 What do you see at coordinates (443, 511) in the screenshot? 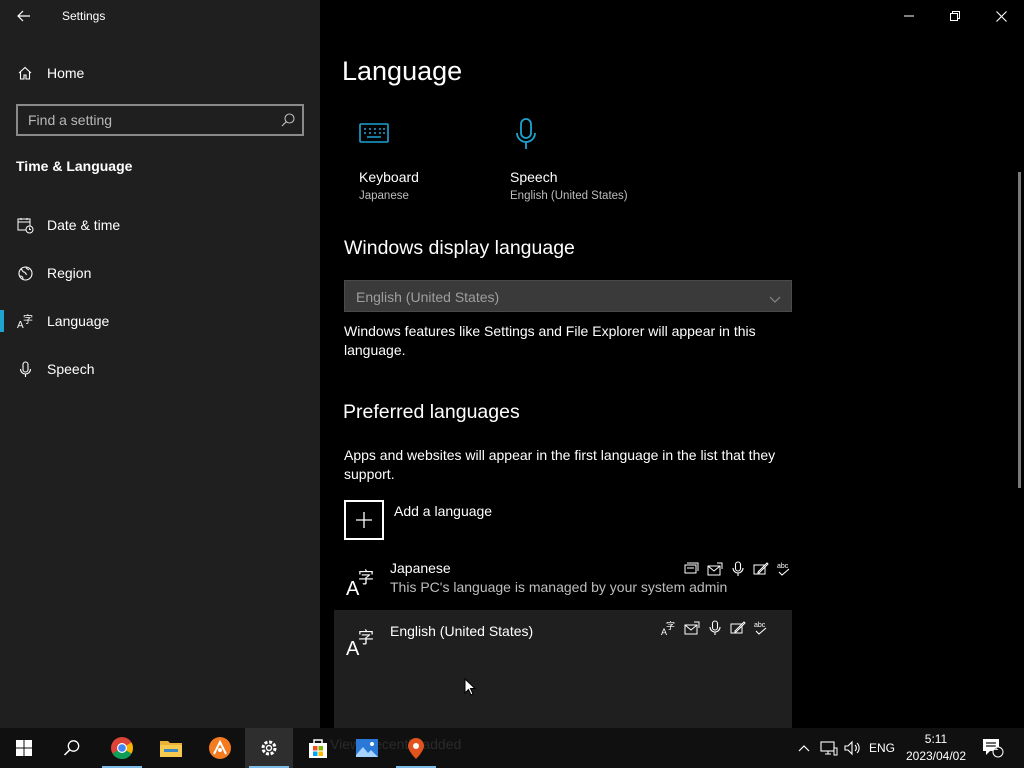
I see `add-language-label: Add a language` at bounding box center [443, 511].